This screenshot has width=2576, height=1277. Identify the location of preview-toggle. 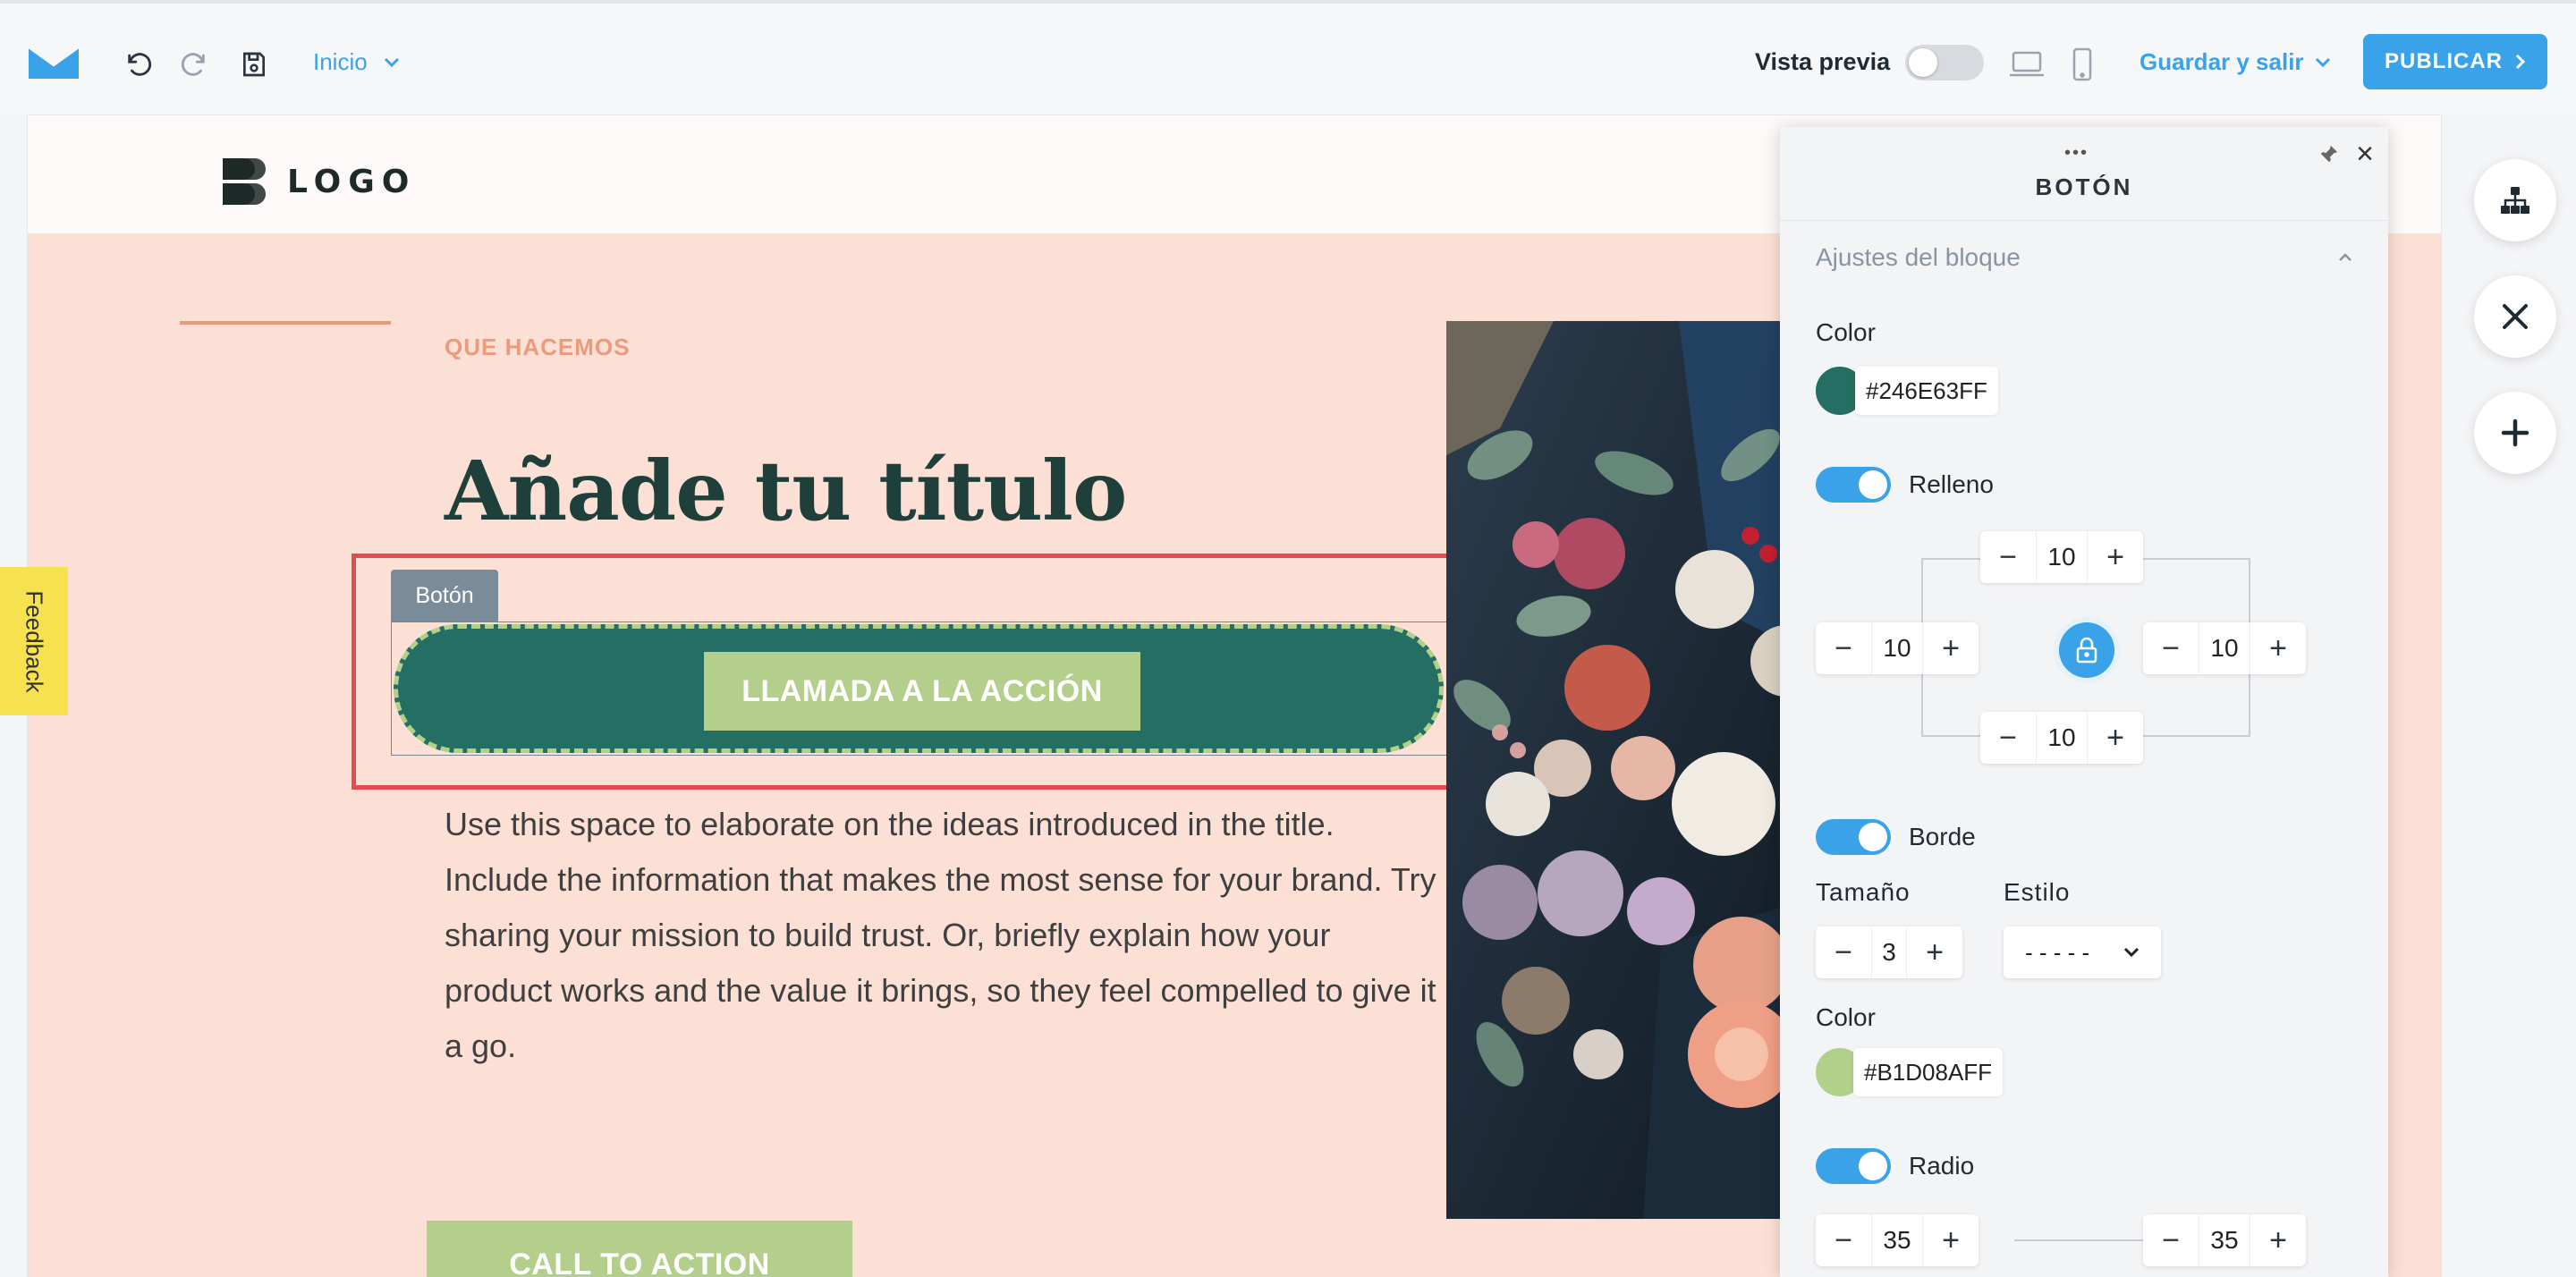
(1944, 62).